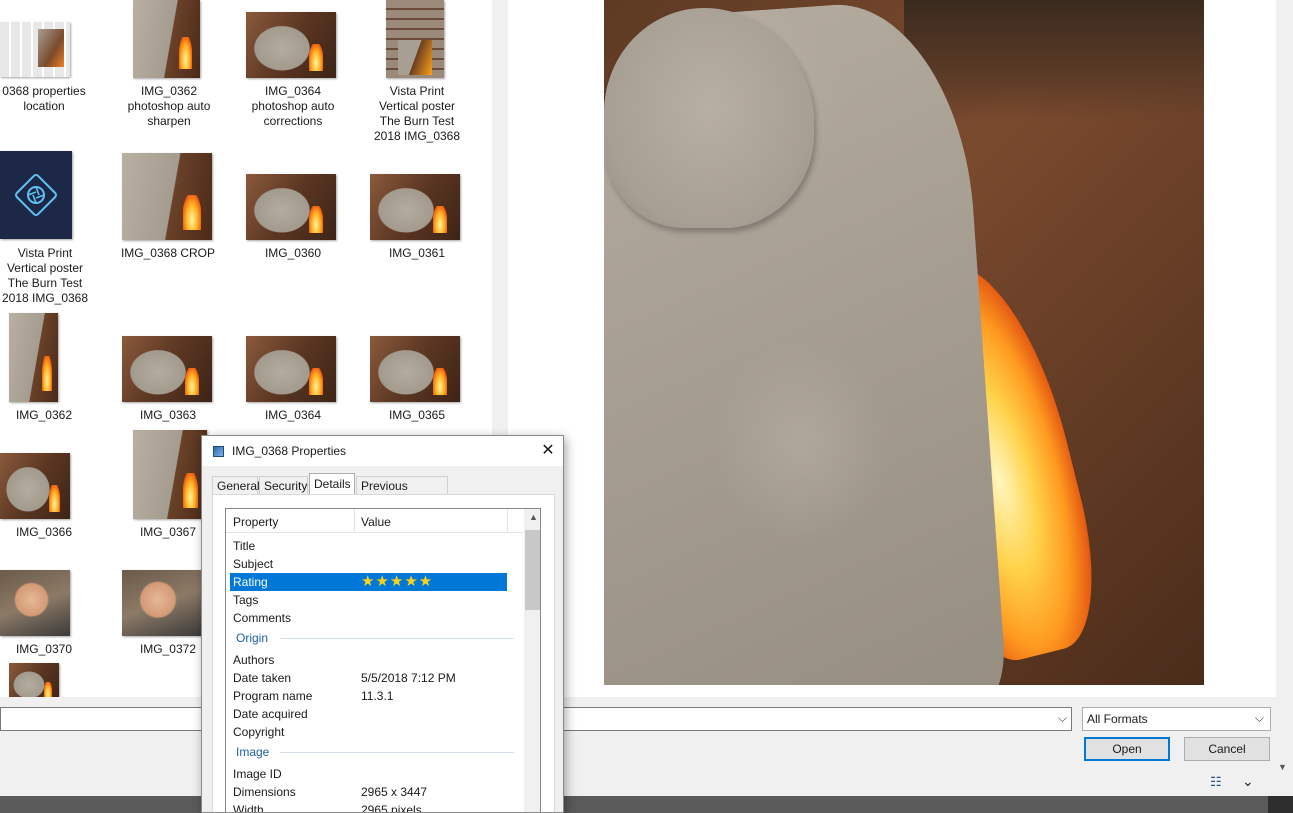 This screenshot has height=813, width=1293. Describe the element at coordinates (289, 451) in the screenshot. I see `dialog-title: IMG_0368 Properties` at that location.